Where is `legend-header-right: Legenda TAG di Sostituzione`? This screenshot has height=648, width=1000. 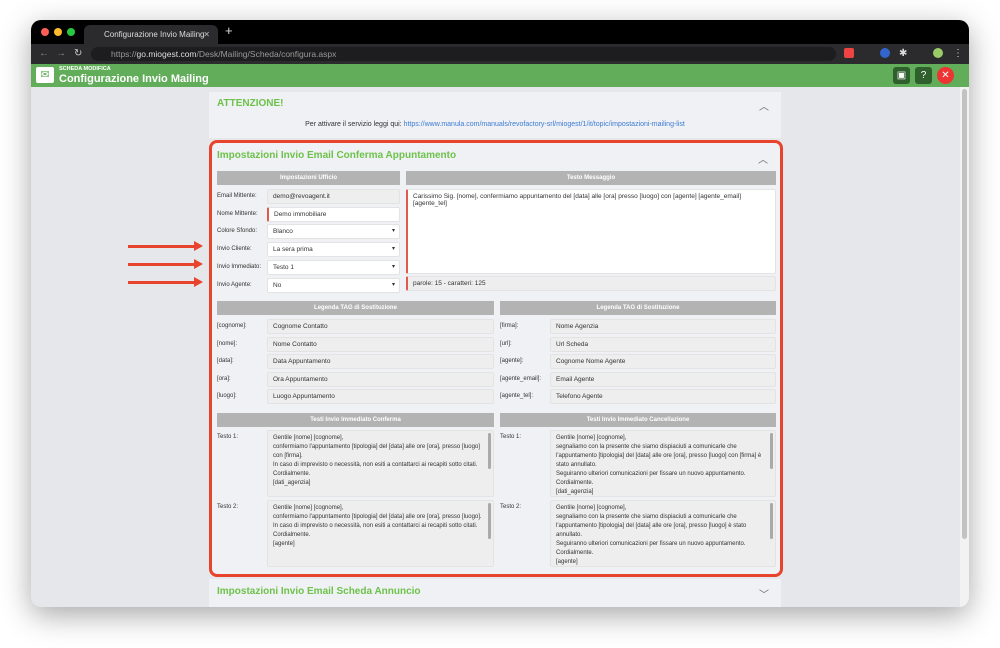
legend-header-right: Legenda TAG di Sostituzione is located at coordinates (638, 308).